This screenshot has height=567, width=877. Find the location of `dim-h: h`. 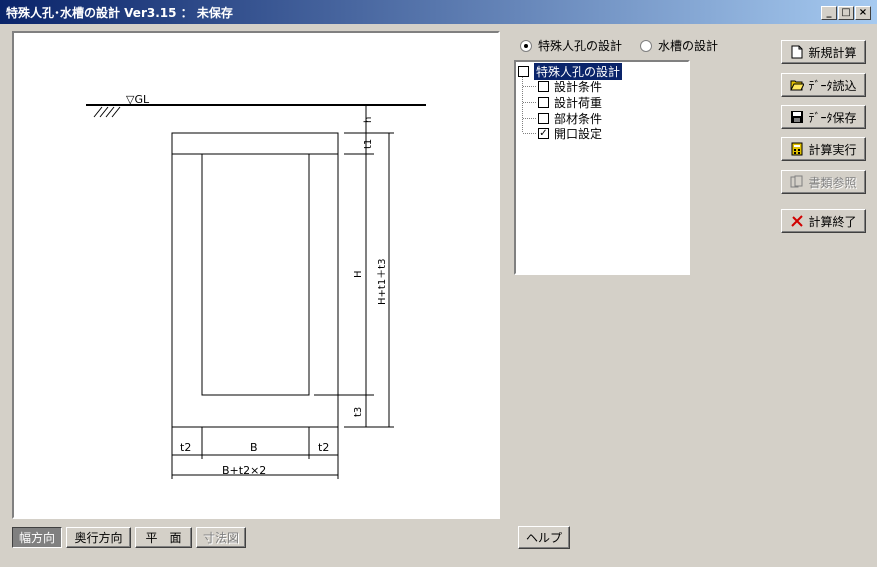

dim-h: h is located at coordinates (368, 120).